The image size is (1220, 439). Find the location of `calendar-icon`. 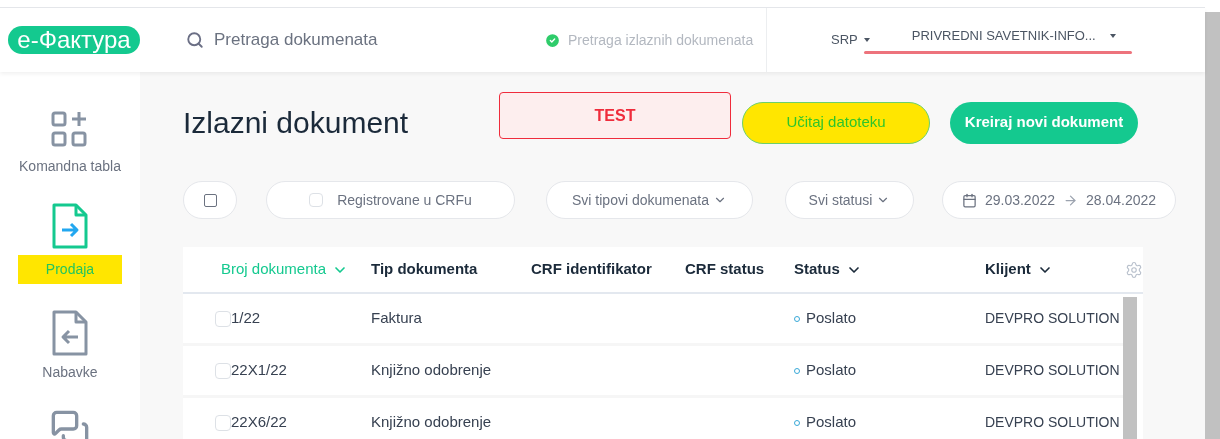

calendar-icon is located at coordinates (969, 200).